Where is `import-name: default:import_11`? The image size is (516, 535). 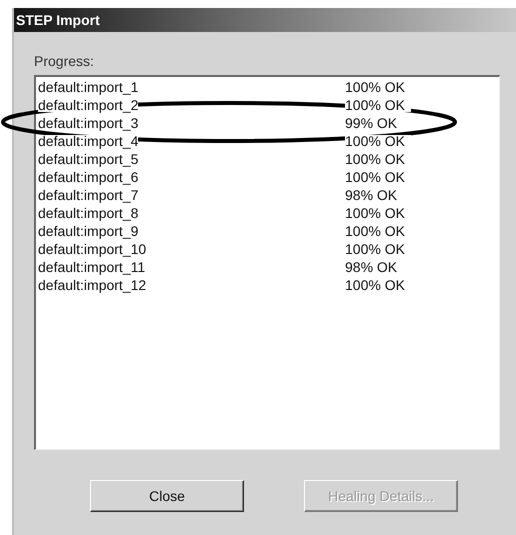
import-name: default:import_11 is located at coordinates (92, 267).